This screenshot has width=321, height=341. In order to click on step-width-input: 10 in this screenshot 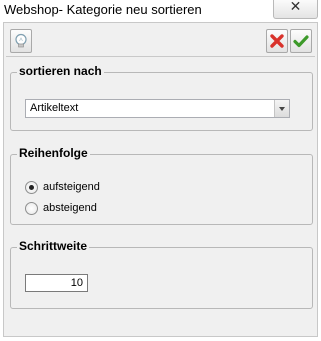, I will do `click(56, 283)`.